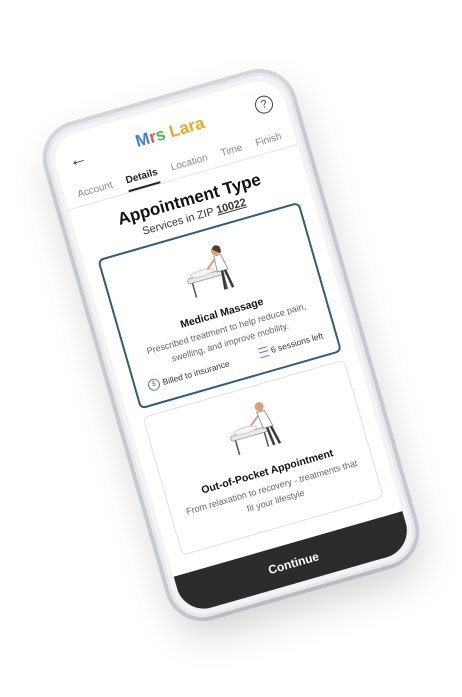  Describe the element at coordinates (186, 127) in the screenshot. I see `brand-word: Lara` at that location.